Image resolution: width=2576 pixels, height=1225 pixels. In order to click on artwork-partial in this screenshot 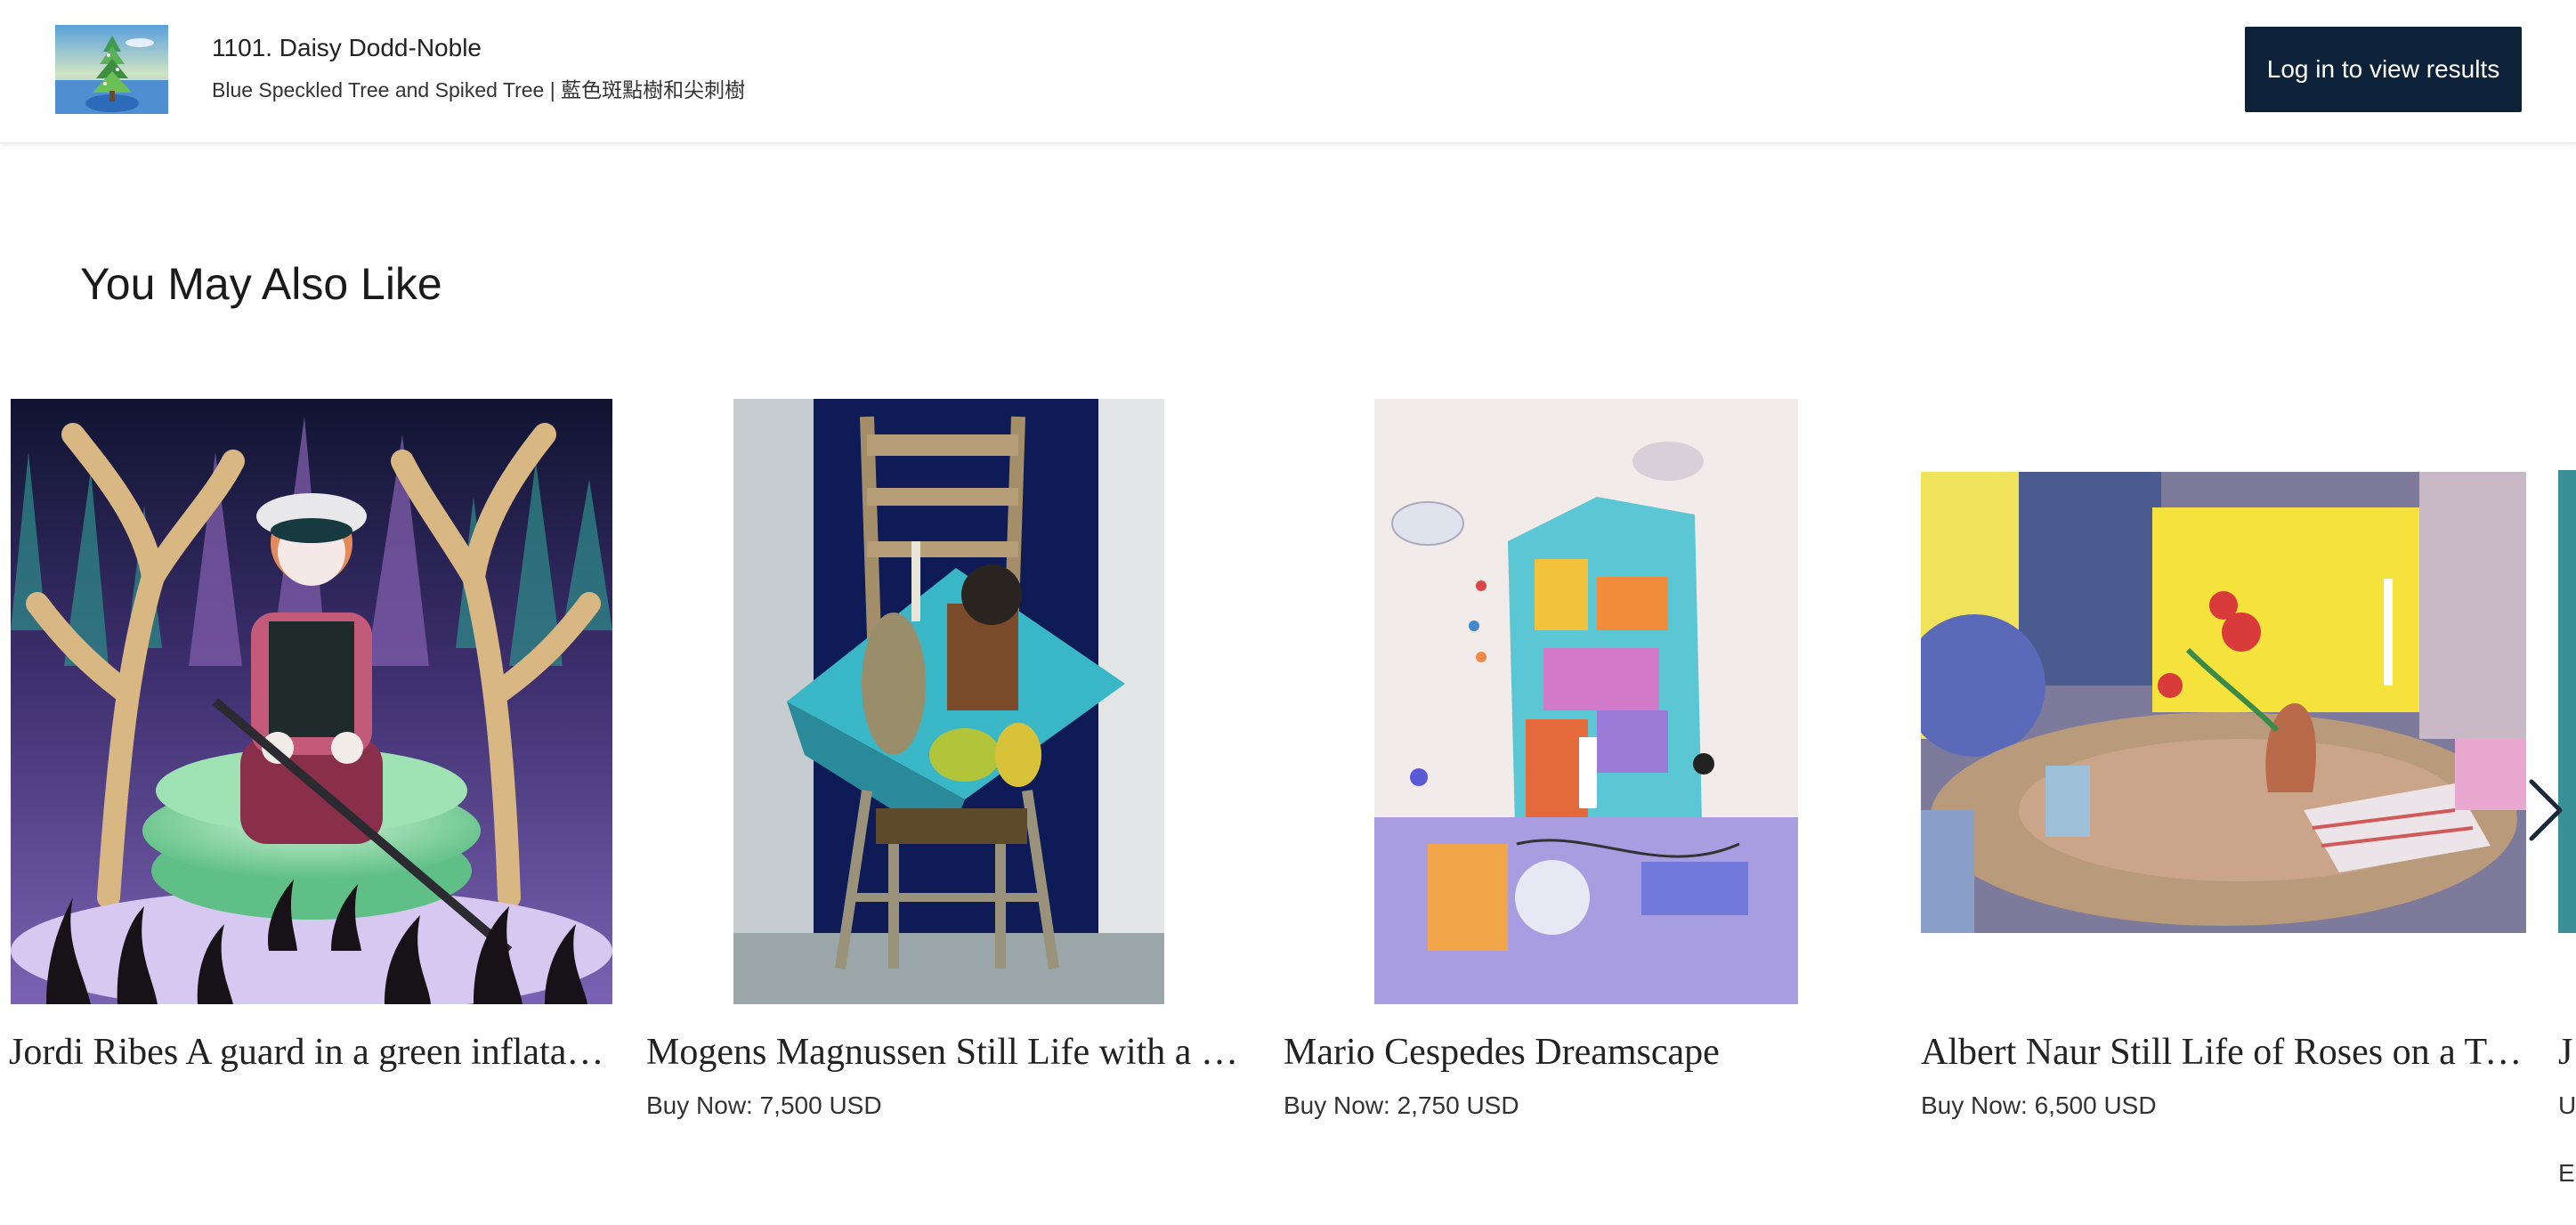, I will do `click(2567, 701)`.